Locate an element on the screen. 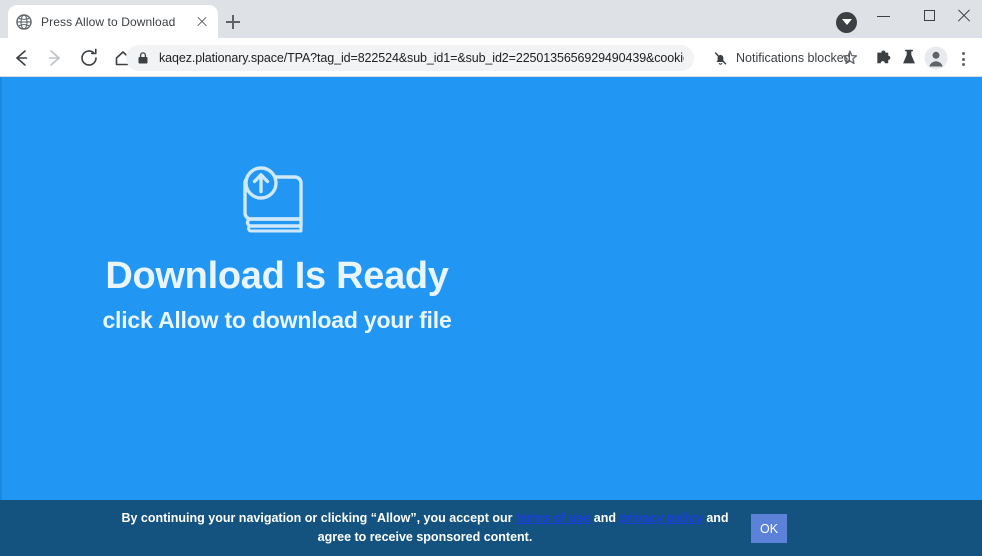 The width and height of the screenshot is (982, 556). profile-avatar is located at coordinates (936, 58).